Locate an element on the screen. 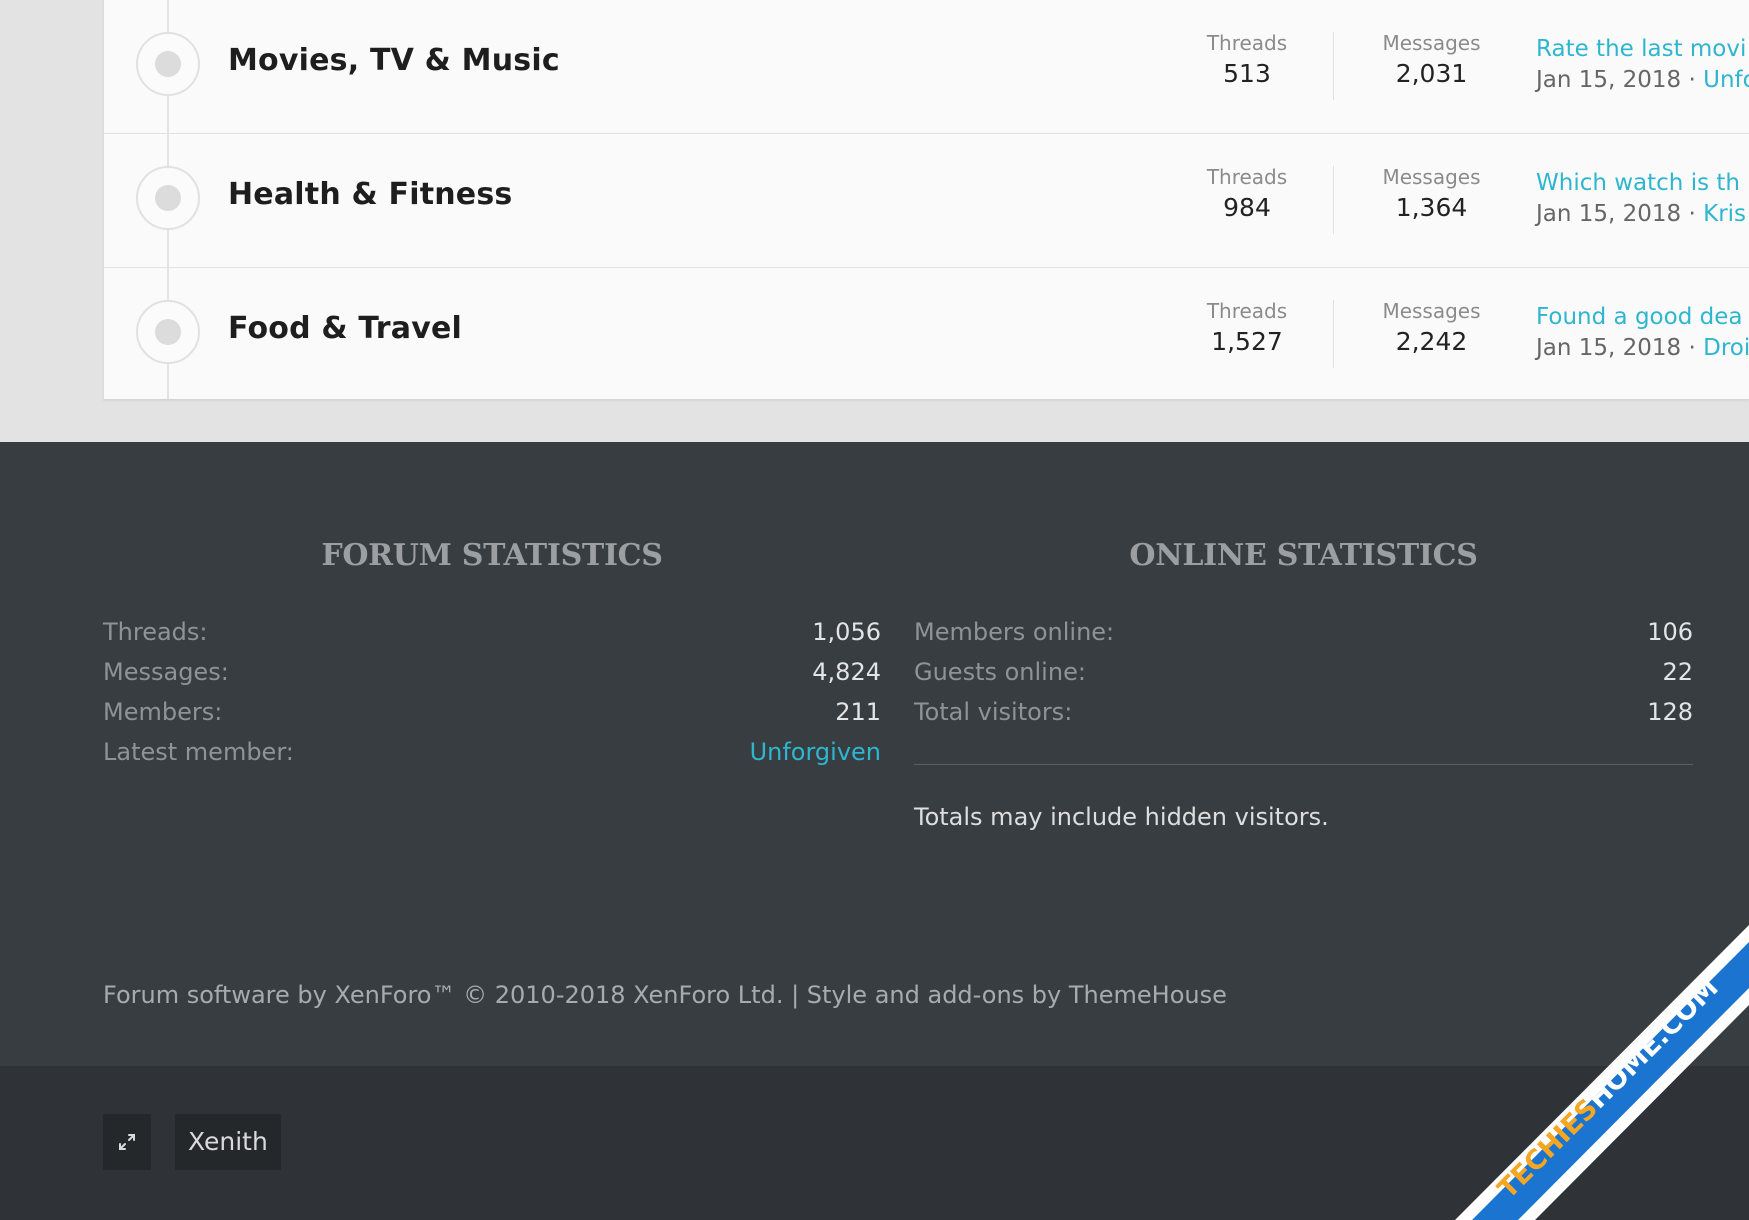 The image size is (1749, 1220). footer-bottom-bar: Xenith is located at coordinates (874, 1143).